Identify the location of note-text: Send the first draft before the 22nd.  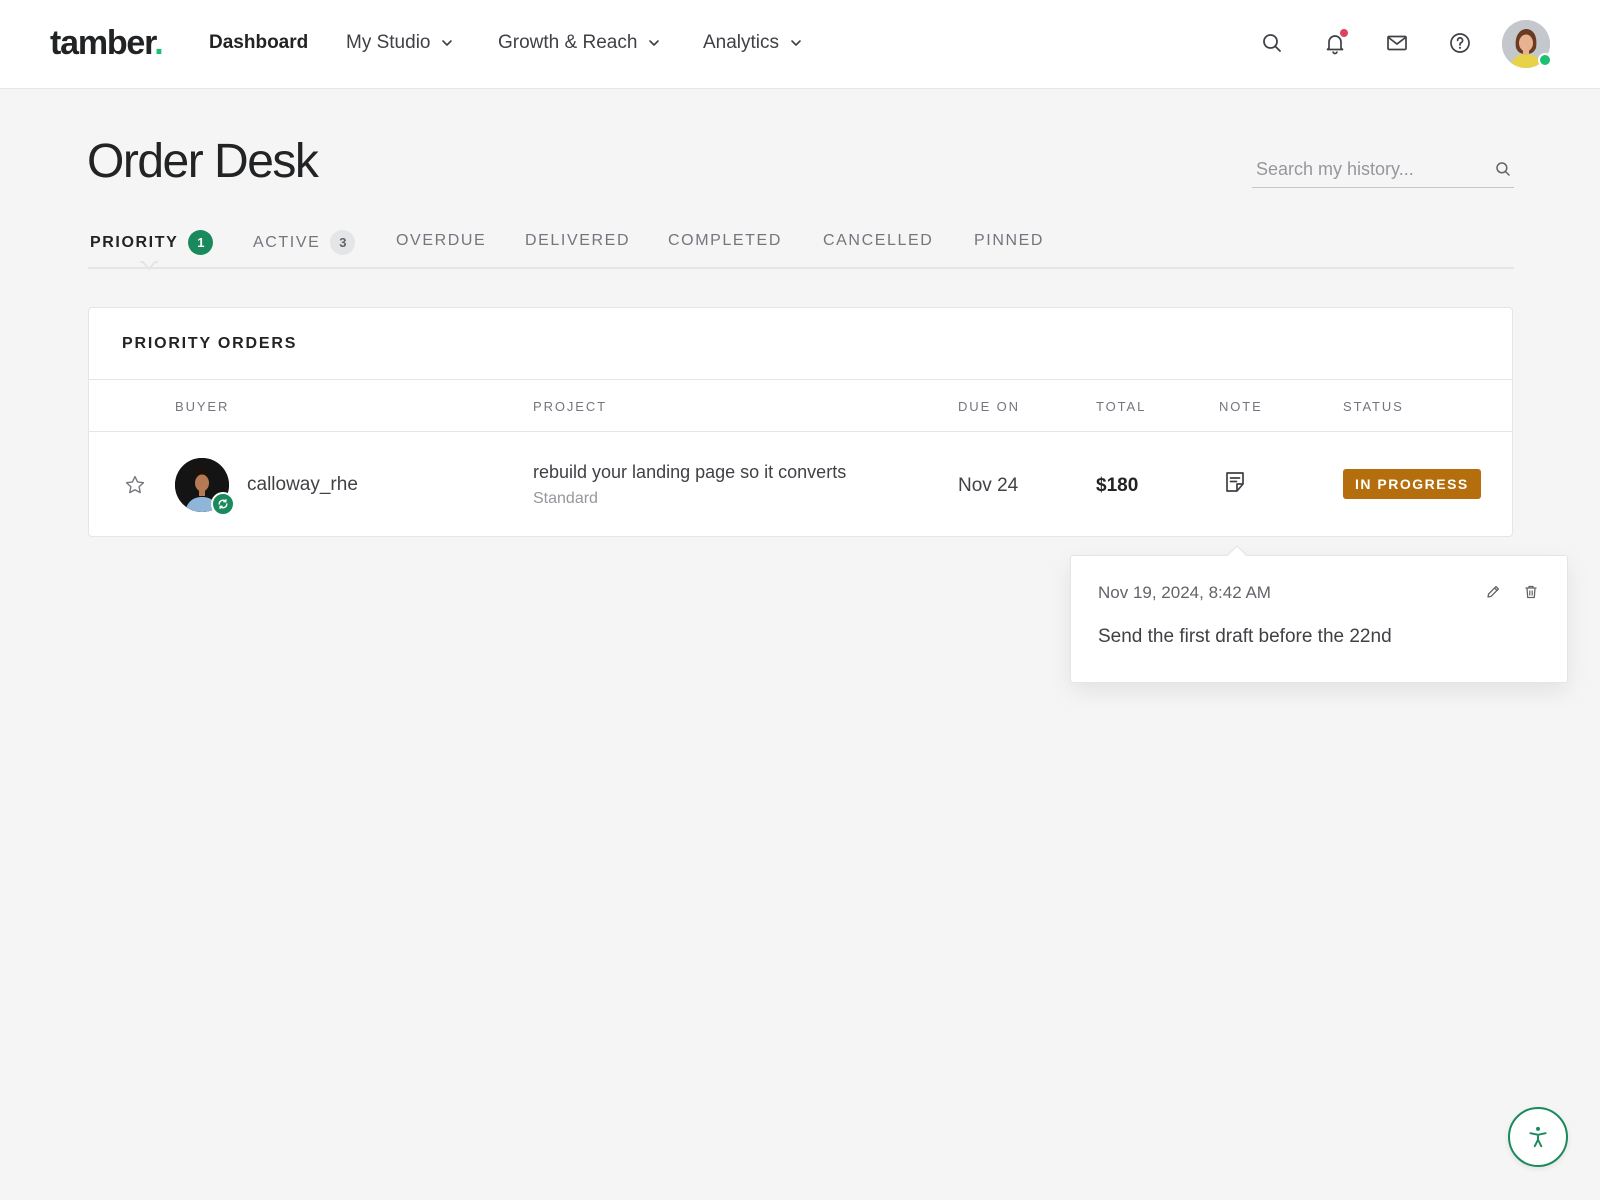
(1245, 636).